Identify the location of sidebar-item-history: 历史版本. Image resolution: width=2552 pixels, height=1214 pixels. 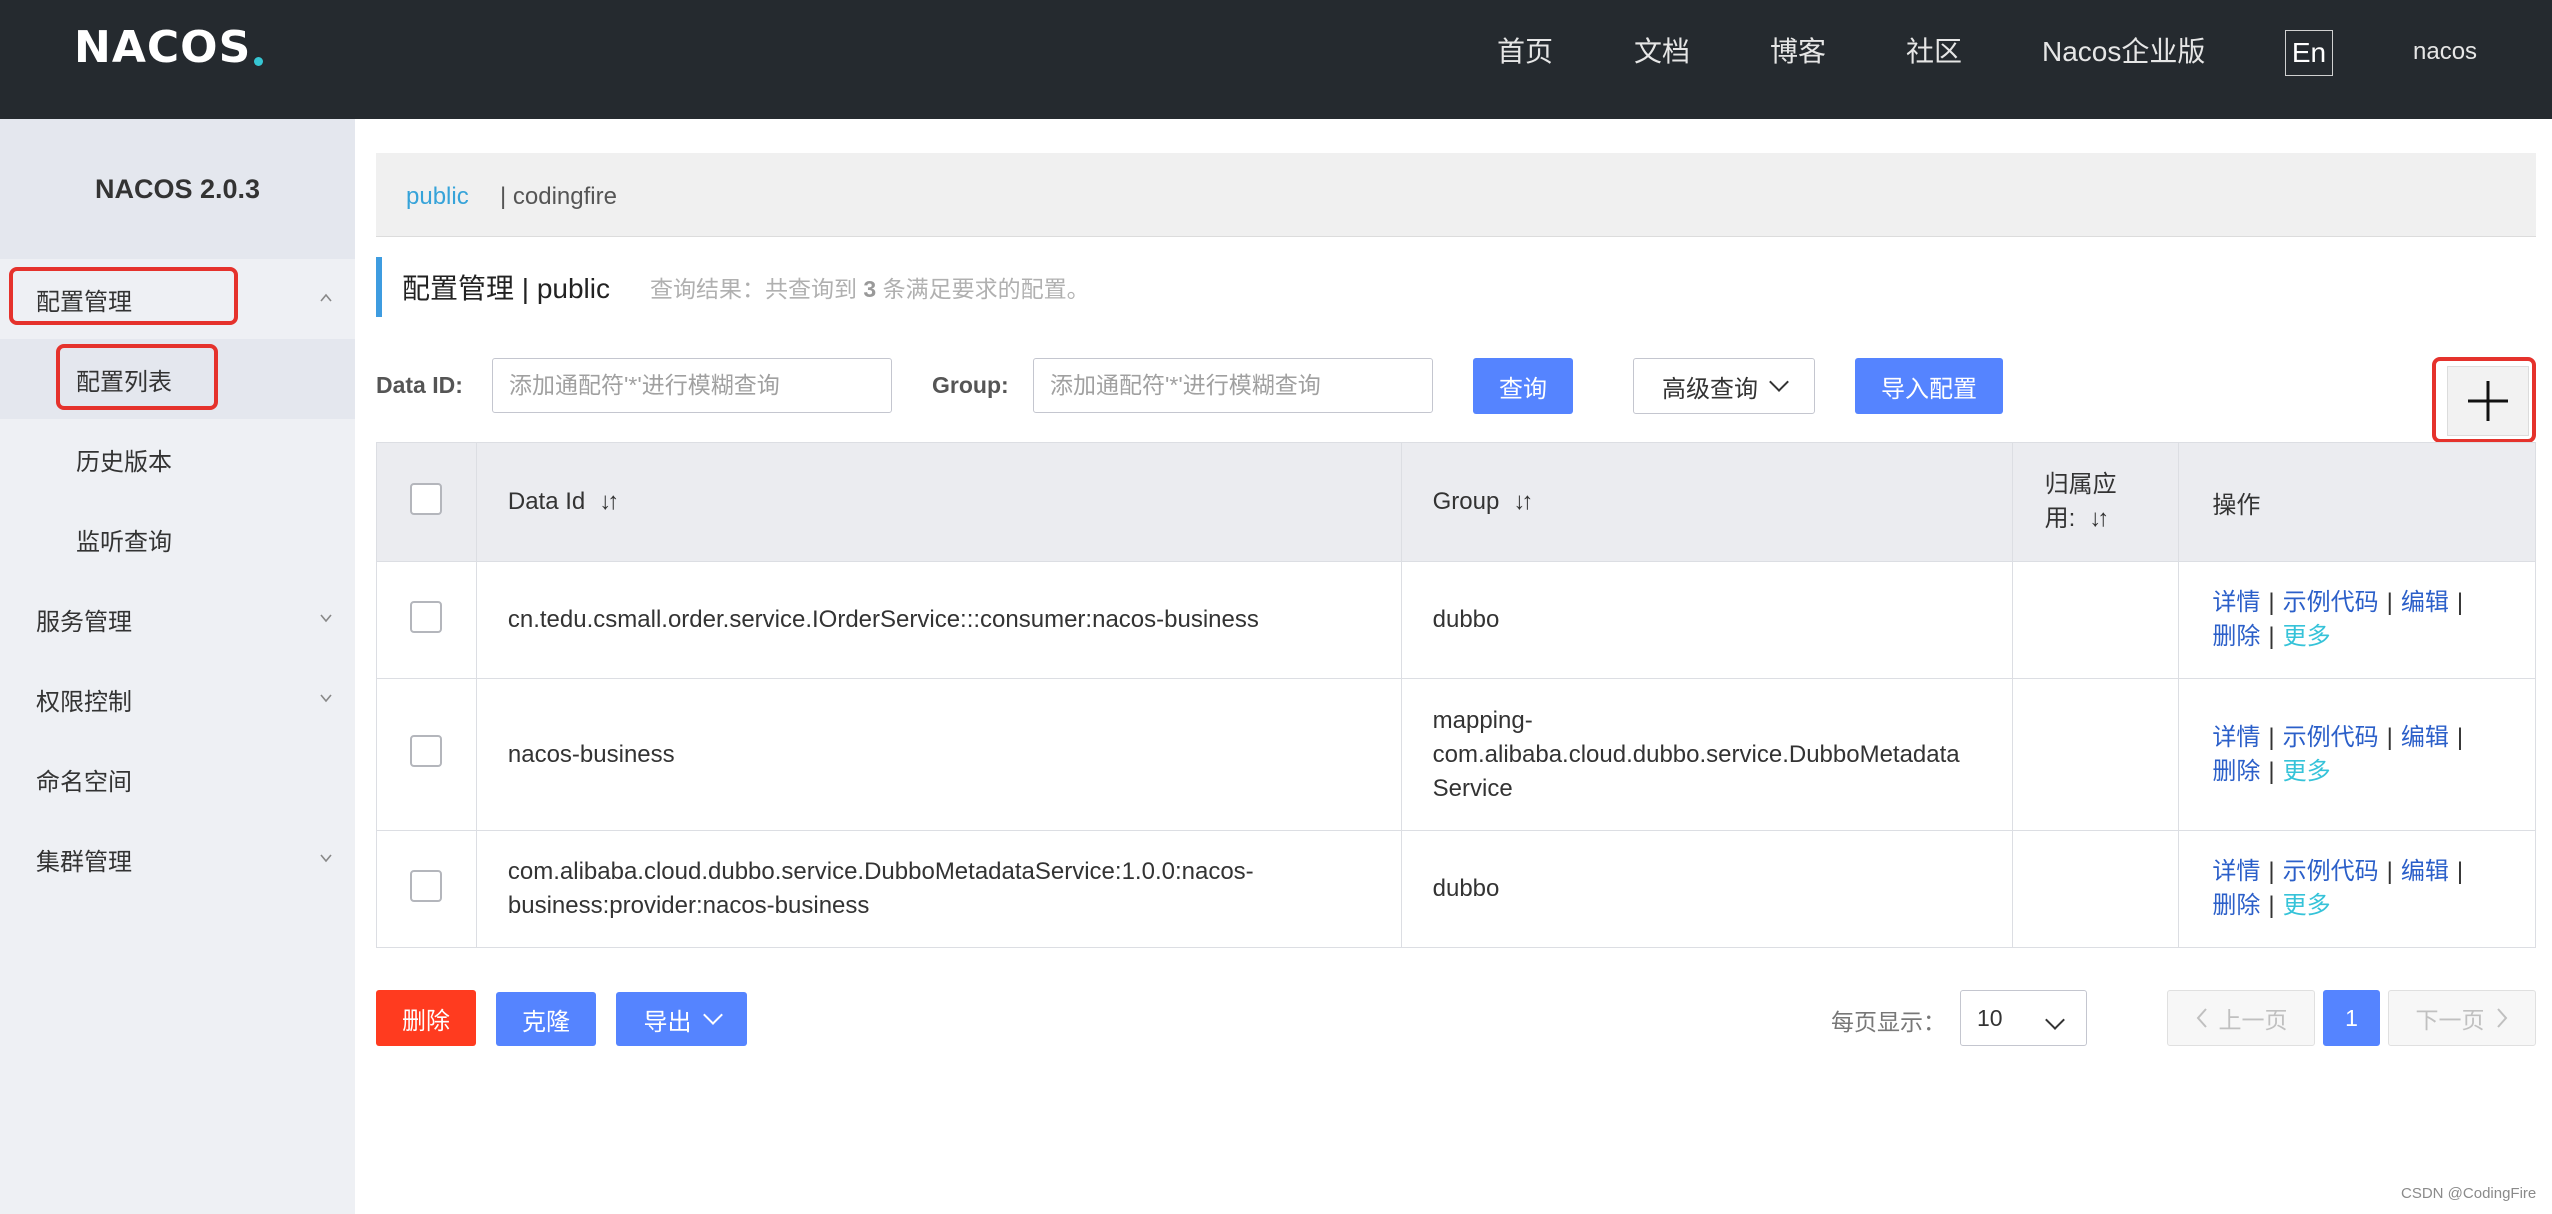
(177, 459).